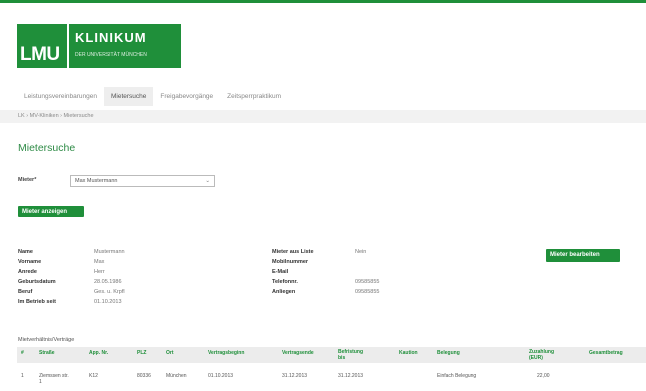 This screenshot has width=646, height=391. I want to click on info-label-email: E-Mail, so click(280, 272).